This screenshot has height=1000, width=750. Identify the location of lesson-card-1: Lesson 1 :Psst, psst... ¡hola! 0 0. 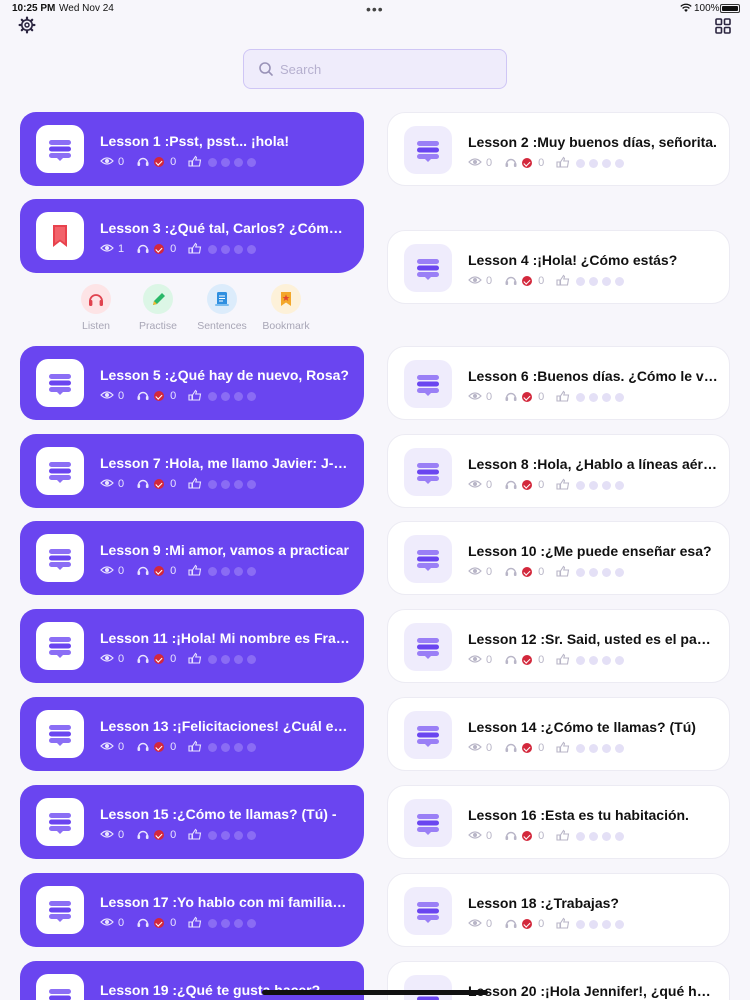
(192, 149).